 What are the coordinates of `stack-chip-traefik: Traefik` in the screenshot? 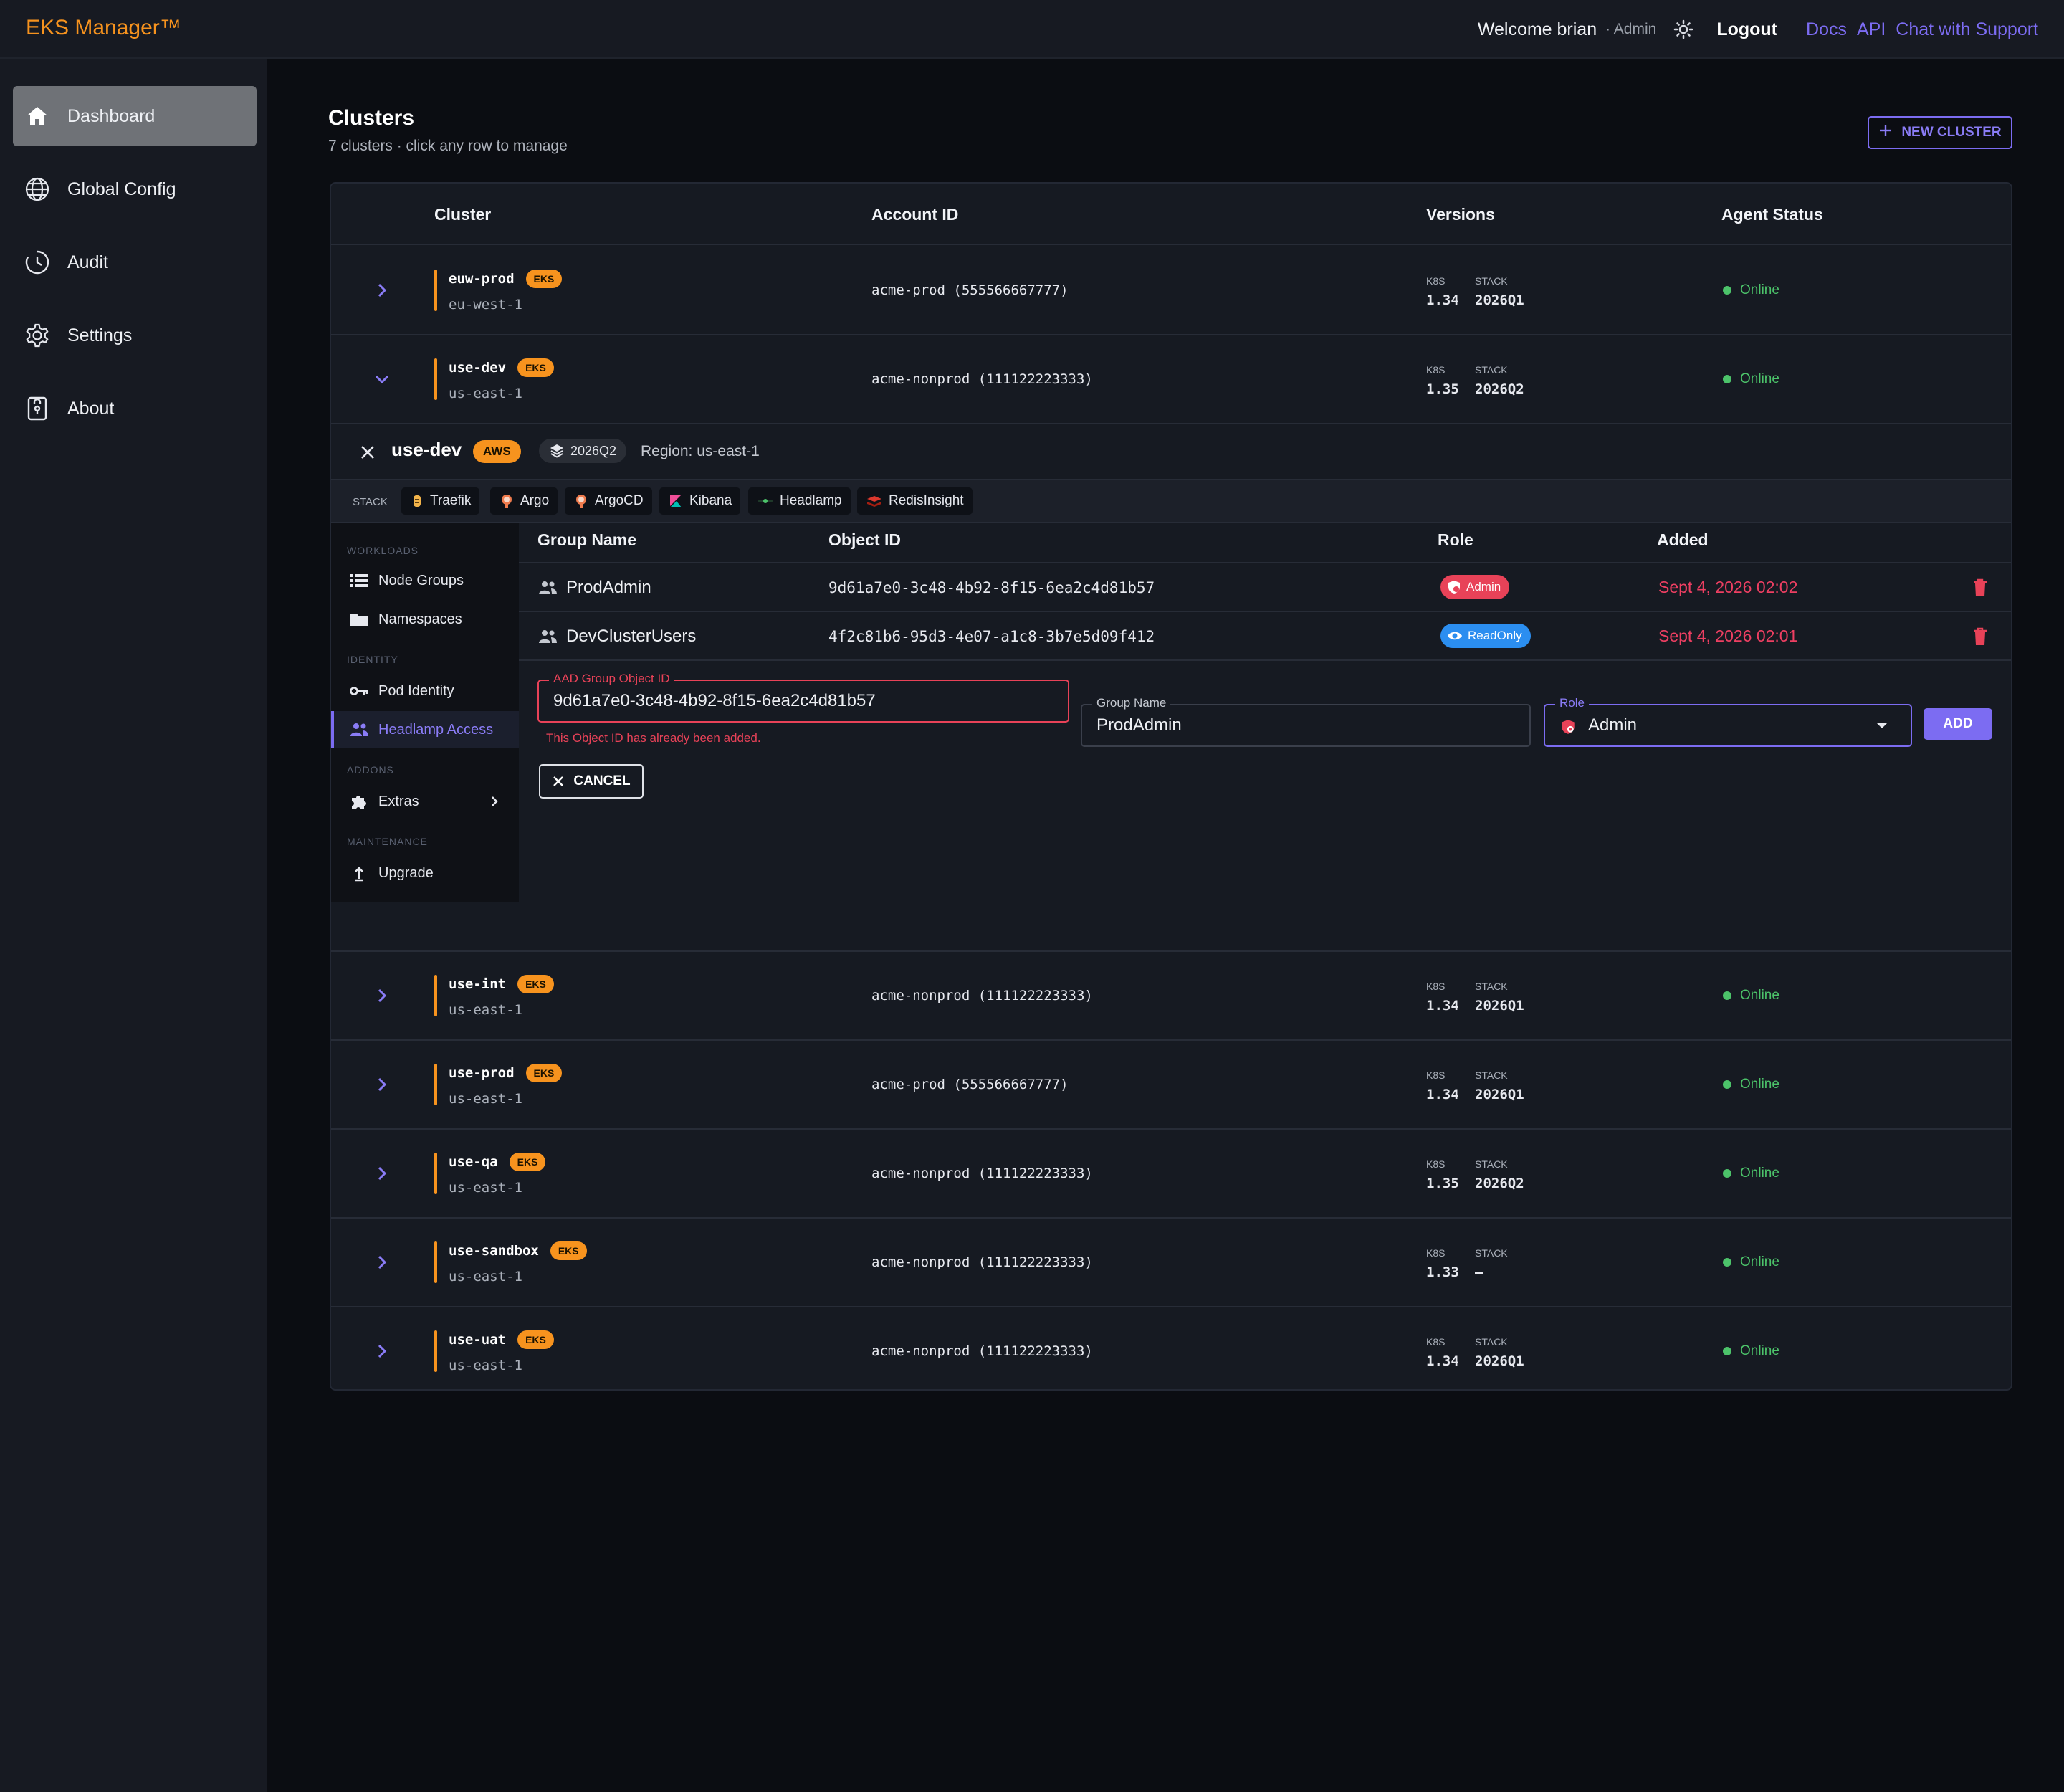 It's located at (440, 501).